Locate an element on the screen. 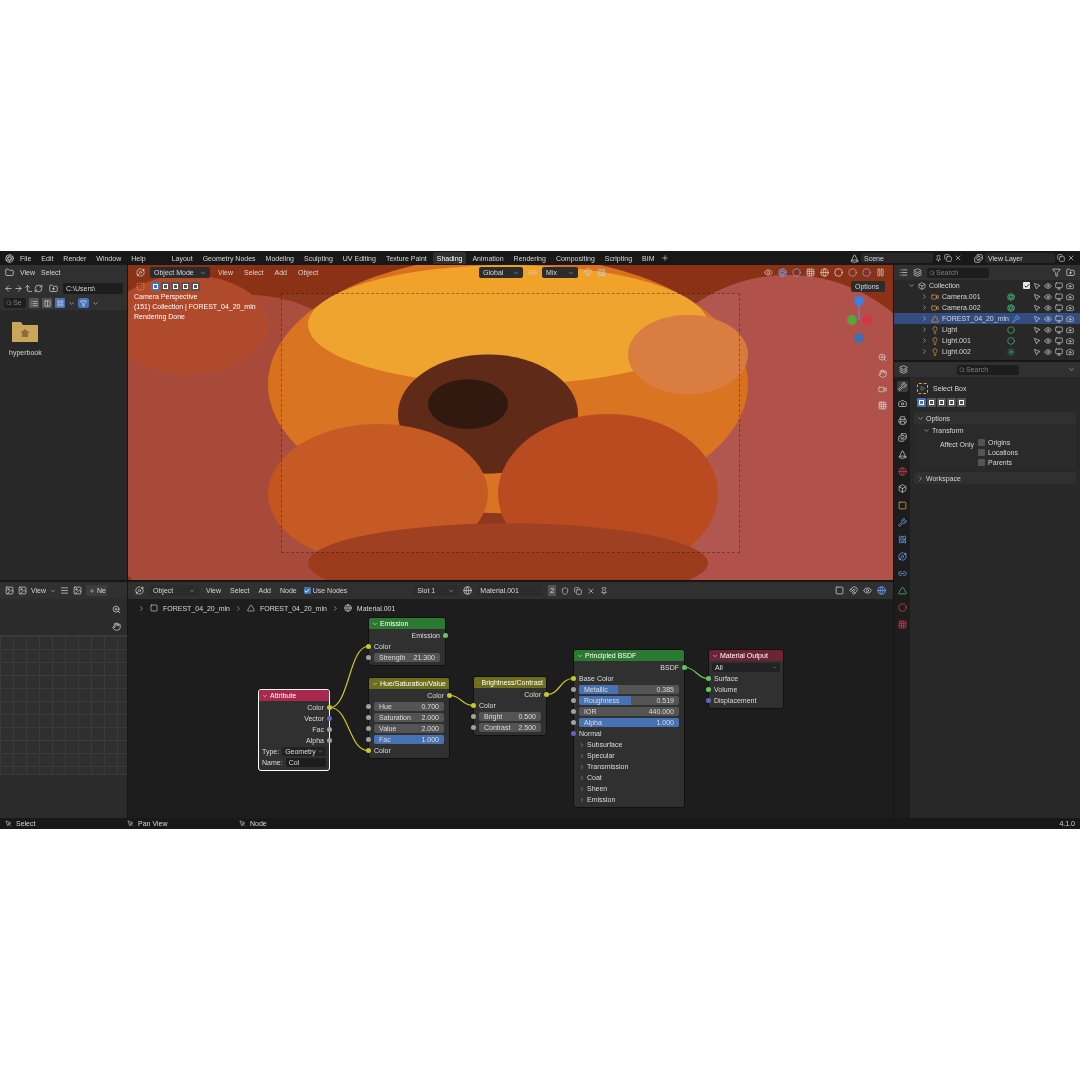 The image size is (1080, 1080). blender-logo-icon is located at coordinates (9, 258).